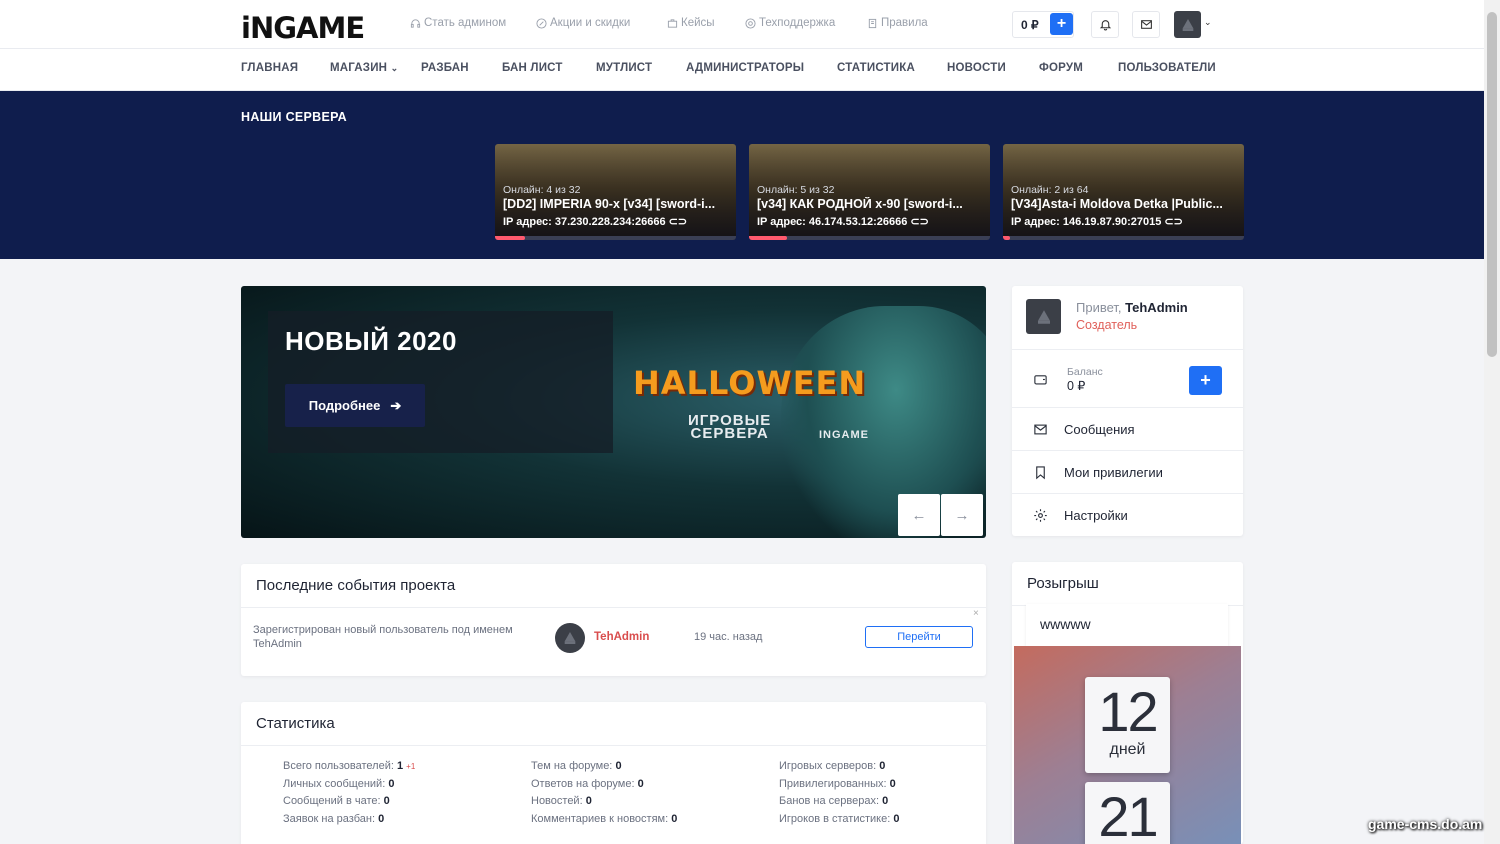 This screenshot has height=844, width=1500. What do you see at coordinates (371, 341) in the screenshot?
I see `slide-title: НОВЫЙ 2020` at bounding box center [371, 341].